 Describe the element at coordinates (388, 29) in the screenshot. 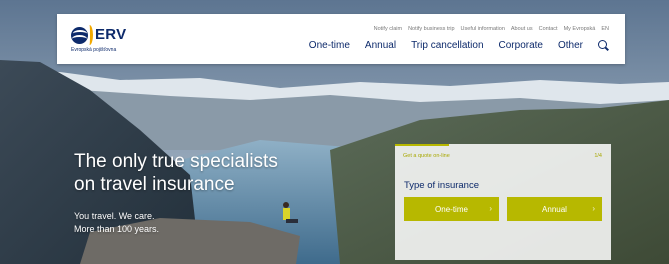

I see `utility-link-notify-claim: Notify claim` at that location.